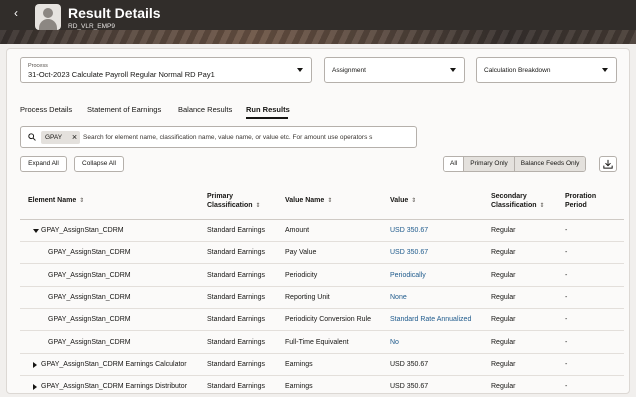 The height and width of the screenshot is (397, 636). Describe the element at coordinates (48, 13) in the screenshot. I see `avatar-head` at that location.